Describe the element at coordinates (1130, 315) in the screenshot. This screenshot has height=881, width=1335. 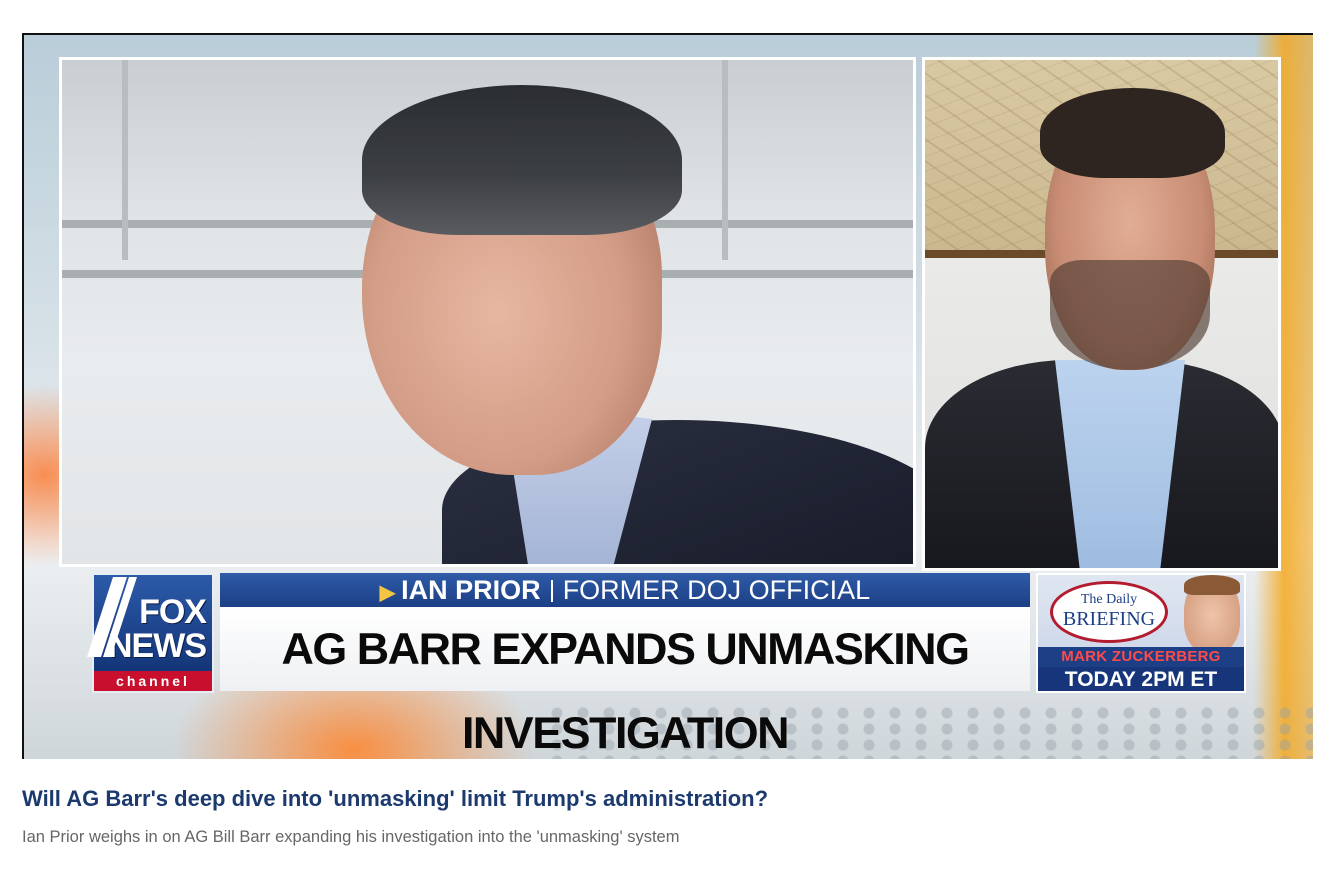
I see `guest-beard` at that location.